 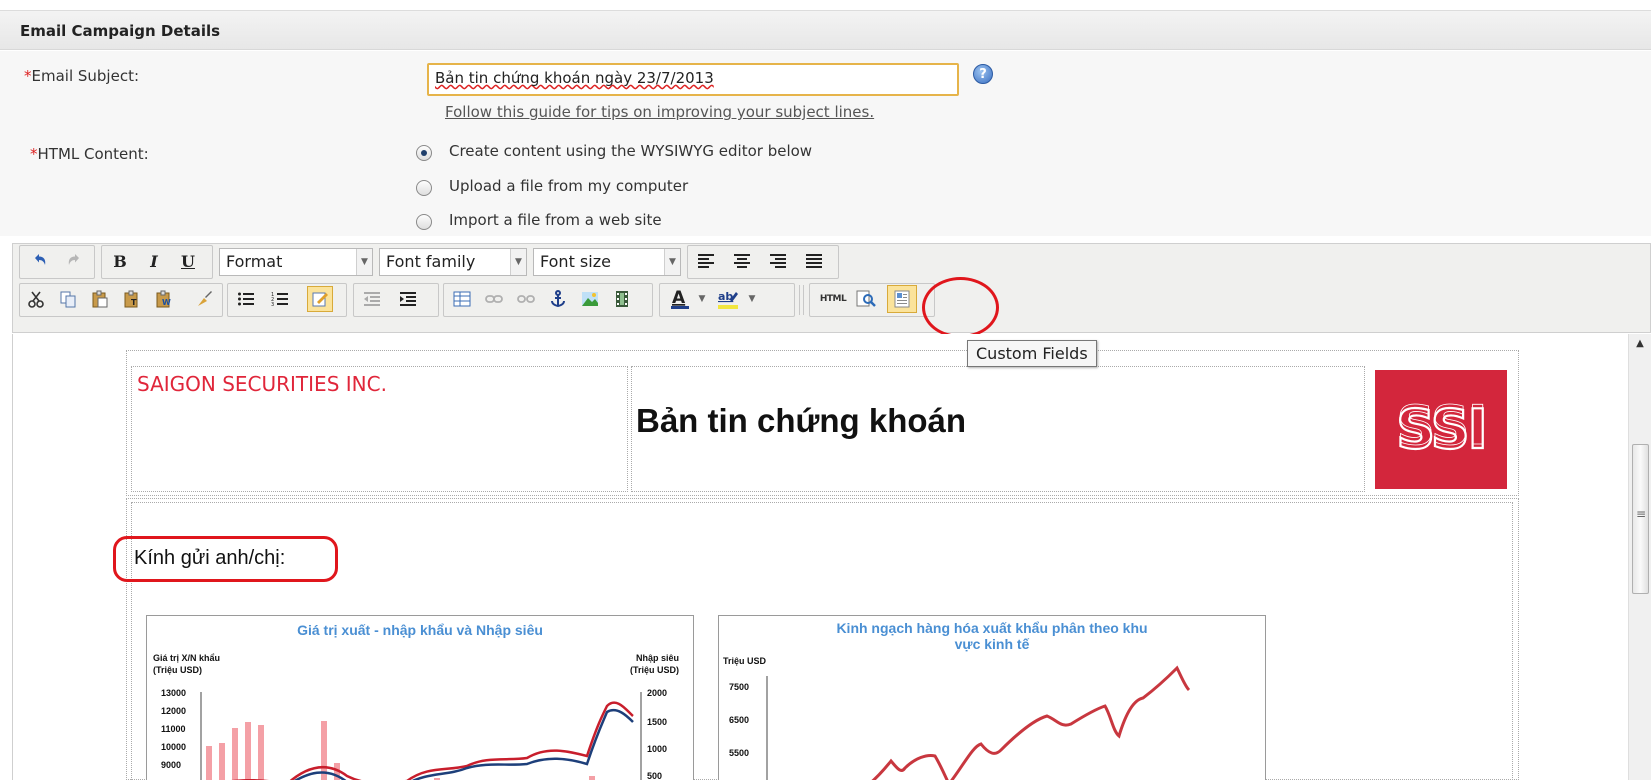 What do you see at coordinates (408, 299) in the screenshot?
I see `indent-icon` at bounding box center [408, 299].